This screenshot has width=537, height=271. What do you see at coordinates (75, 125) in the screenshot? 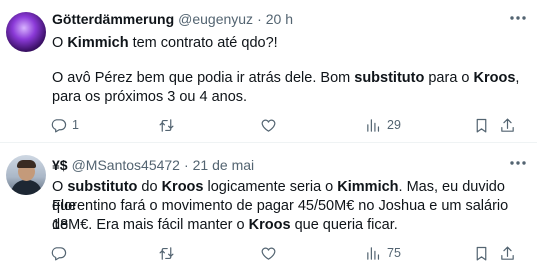
I see `reply-count: 1` at bounding box center [75, 125].